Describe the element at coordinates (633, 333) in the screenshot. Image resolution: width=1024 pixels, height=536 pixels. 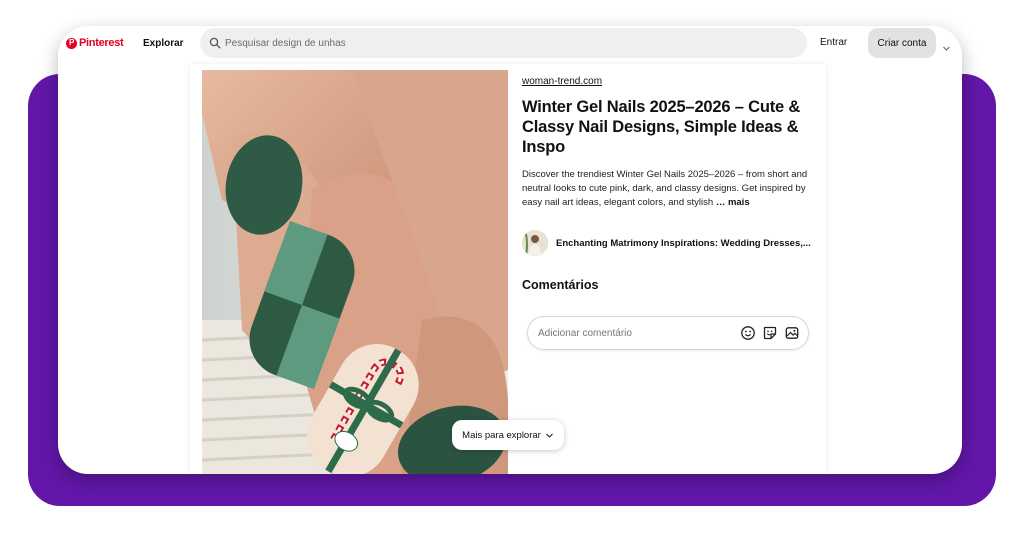
I see `comment-input` at that location.